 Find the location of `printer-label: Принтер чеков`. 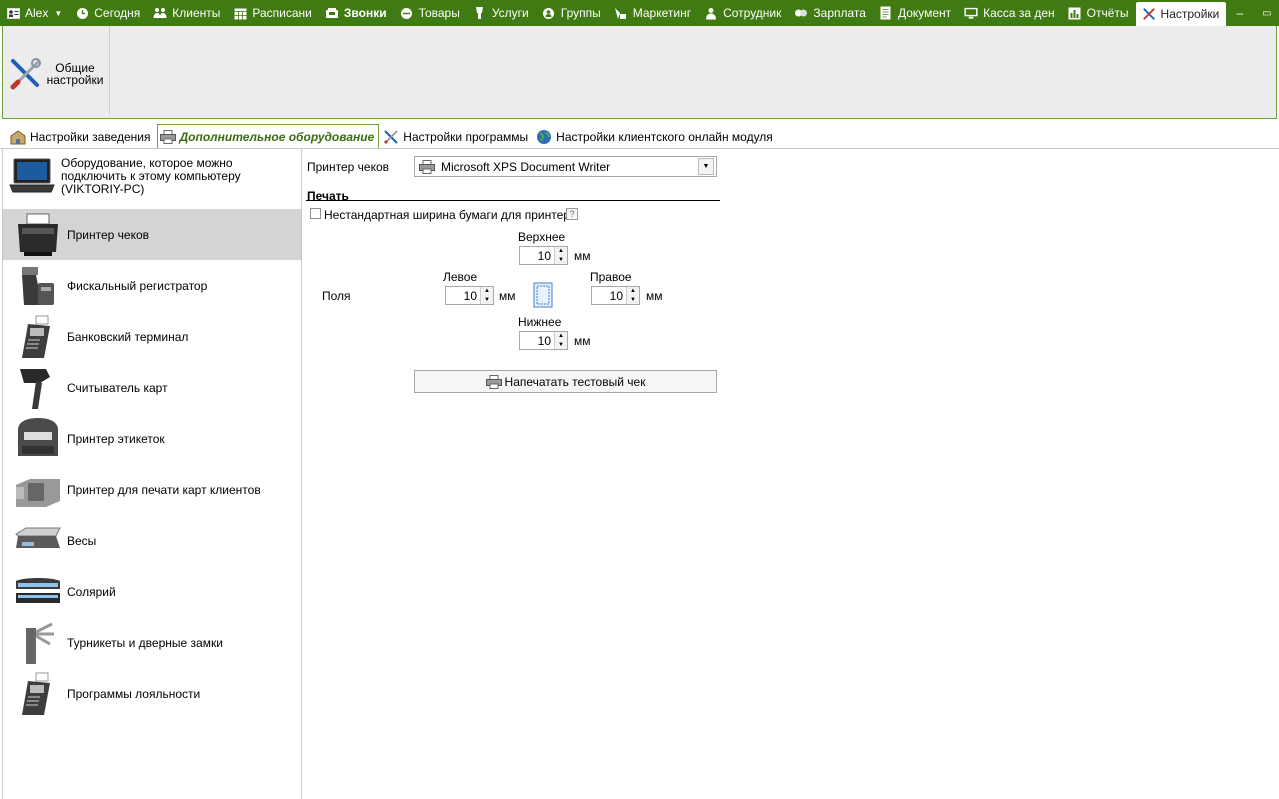

printer-label: Принтер чеков is located at coordinates (348, 167).